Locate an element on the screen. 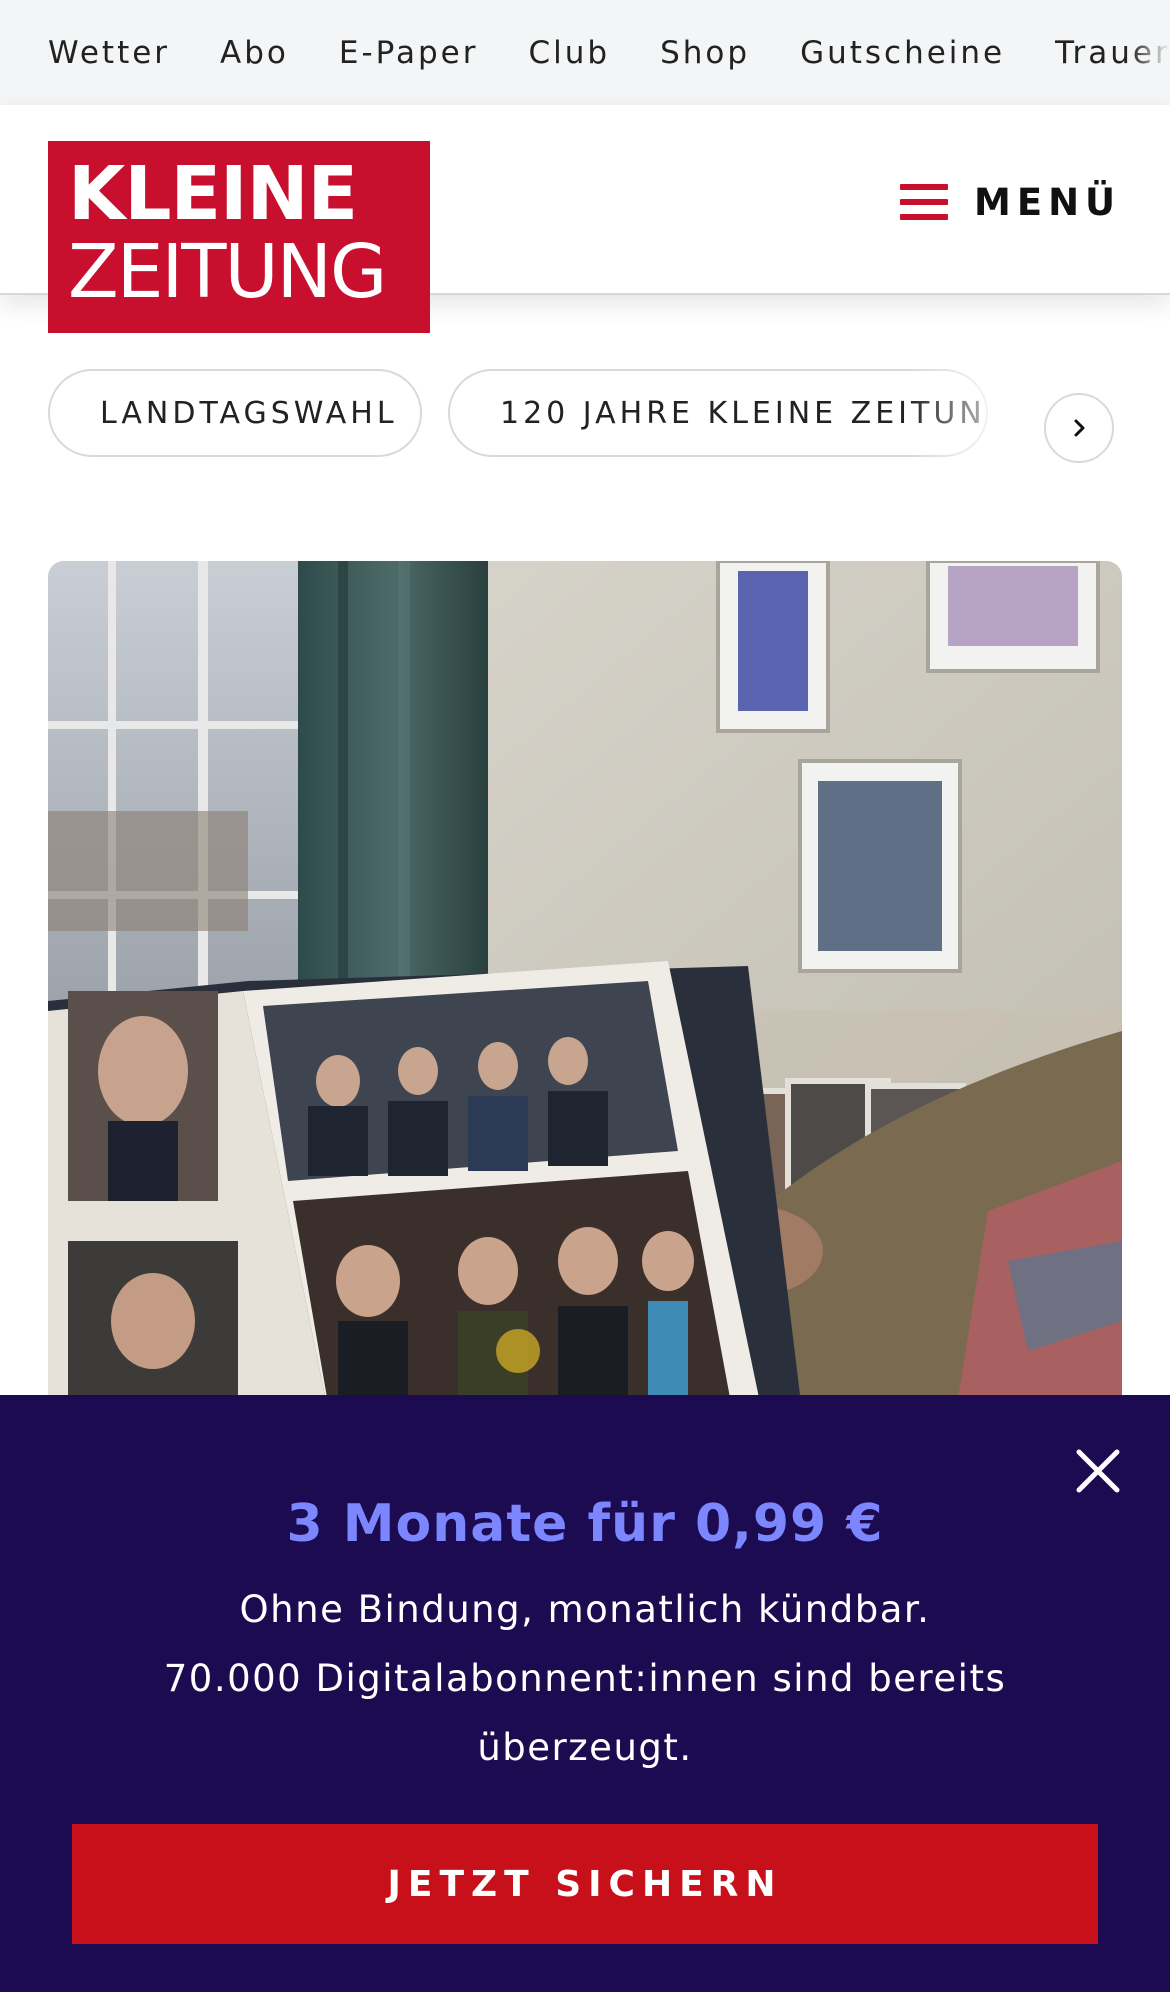  topnav-link-shop: Shop is located at coordinates (705, 53).